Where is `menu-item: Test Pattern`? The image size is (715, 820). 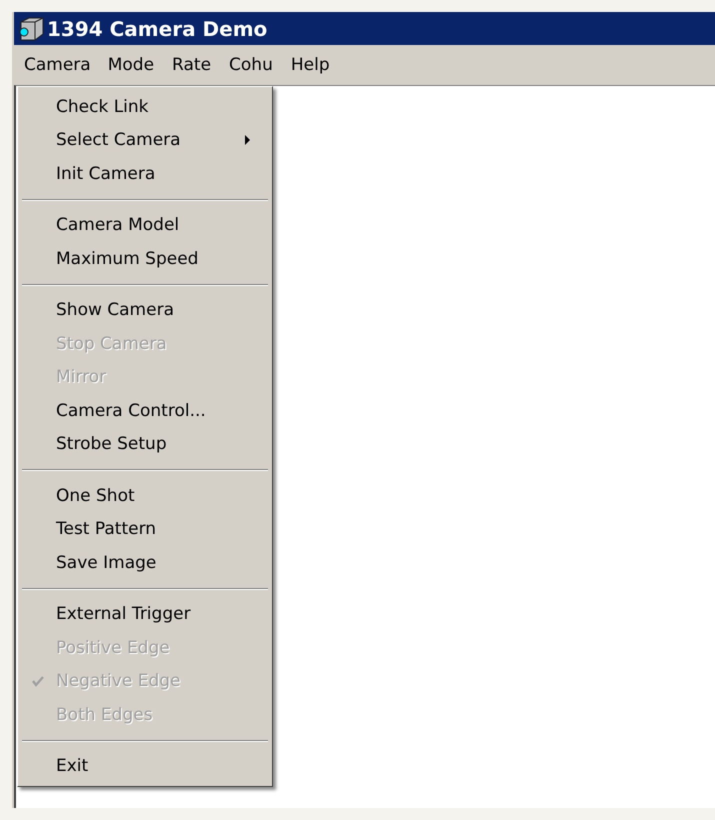
menu-item: Test Pattern is located at coordinates (145, 529).